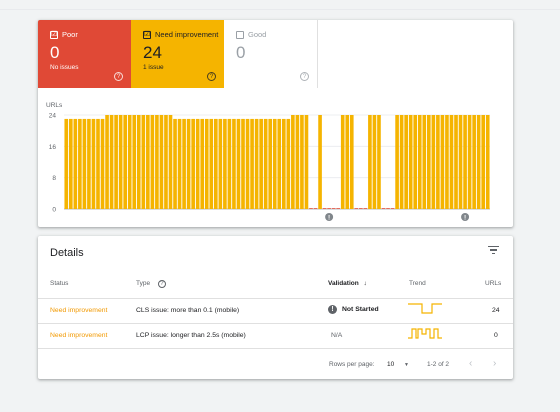  Describe the element at coordinates (398, 364) in the screenshot. I see `rows-per-page-select: 10 ▼` at that location.